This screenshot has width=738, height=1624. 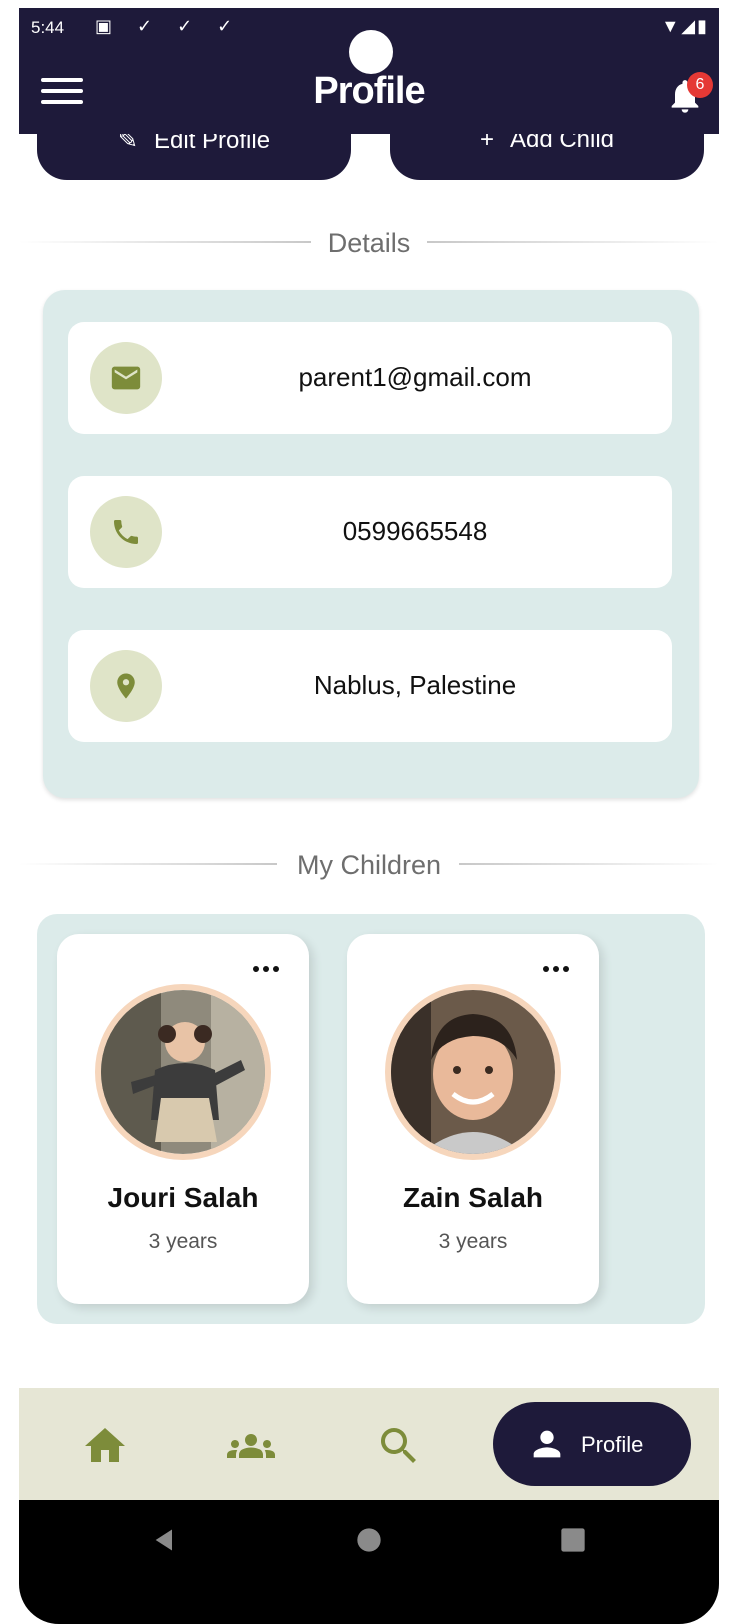 I want to click on email-row: parent1@gmail.com, so click(x=370, y=378).